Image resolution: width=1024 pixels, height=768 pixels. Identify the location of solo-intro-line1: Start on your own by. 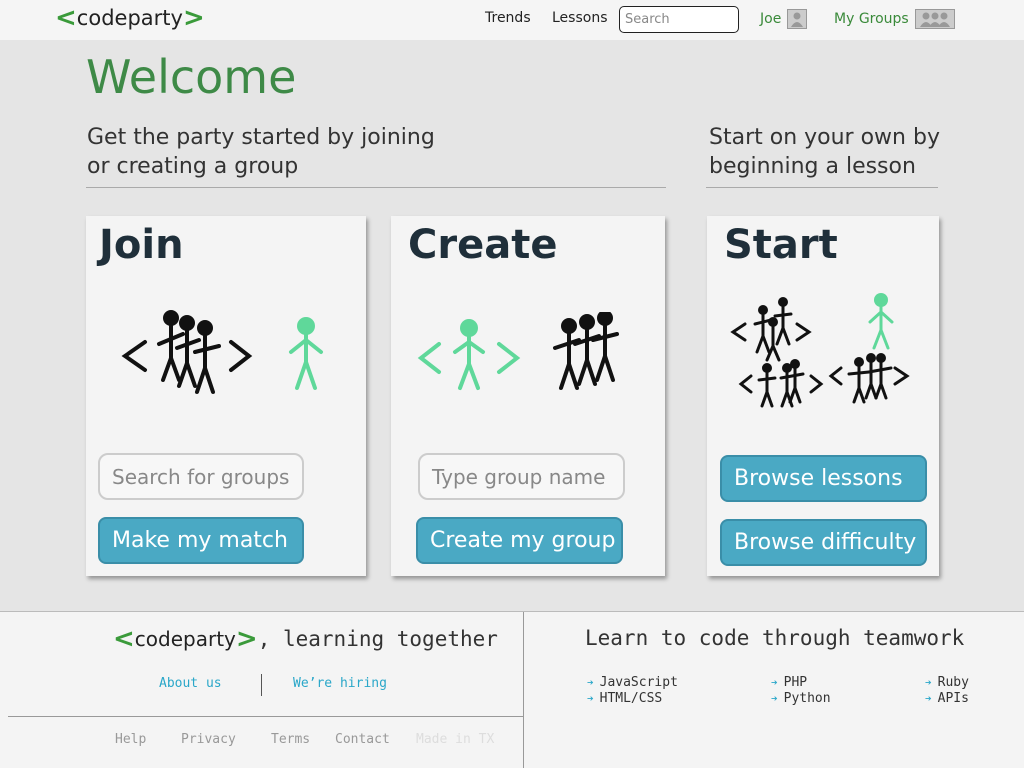
(824, 137).